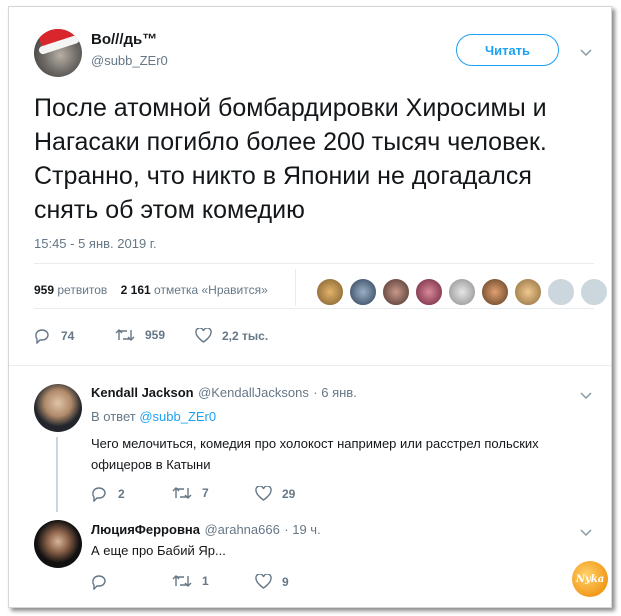 This screenshot has height=616, width=621. What do you see at coordinates (140, 335) in the screenshot?
I see `retweet-action: 959` at bounding box center [140, 335].